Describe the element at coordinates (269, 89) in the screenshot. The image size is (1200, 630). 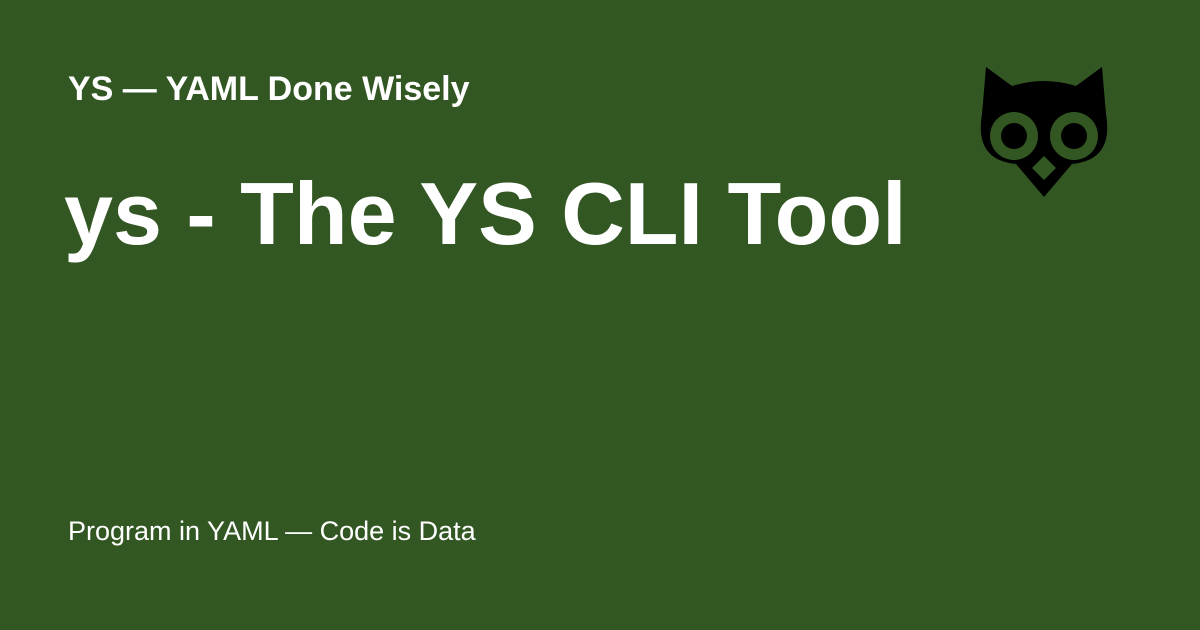
I see `site-name: YS — YAML Done Wisely` at that location.